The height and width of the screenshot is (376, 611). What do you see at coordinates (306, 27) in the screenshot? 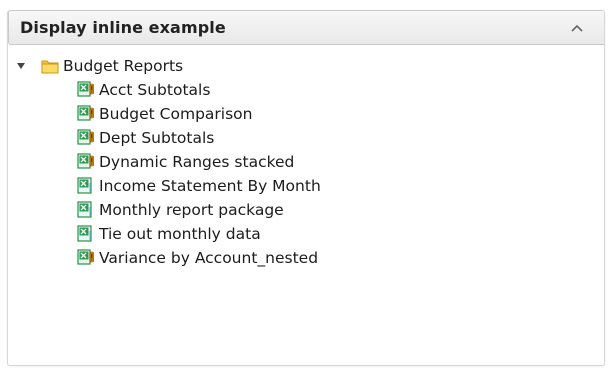
I see `panel-header: Display inline example` at bounding box center [306, 27].